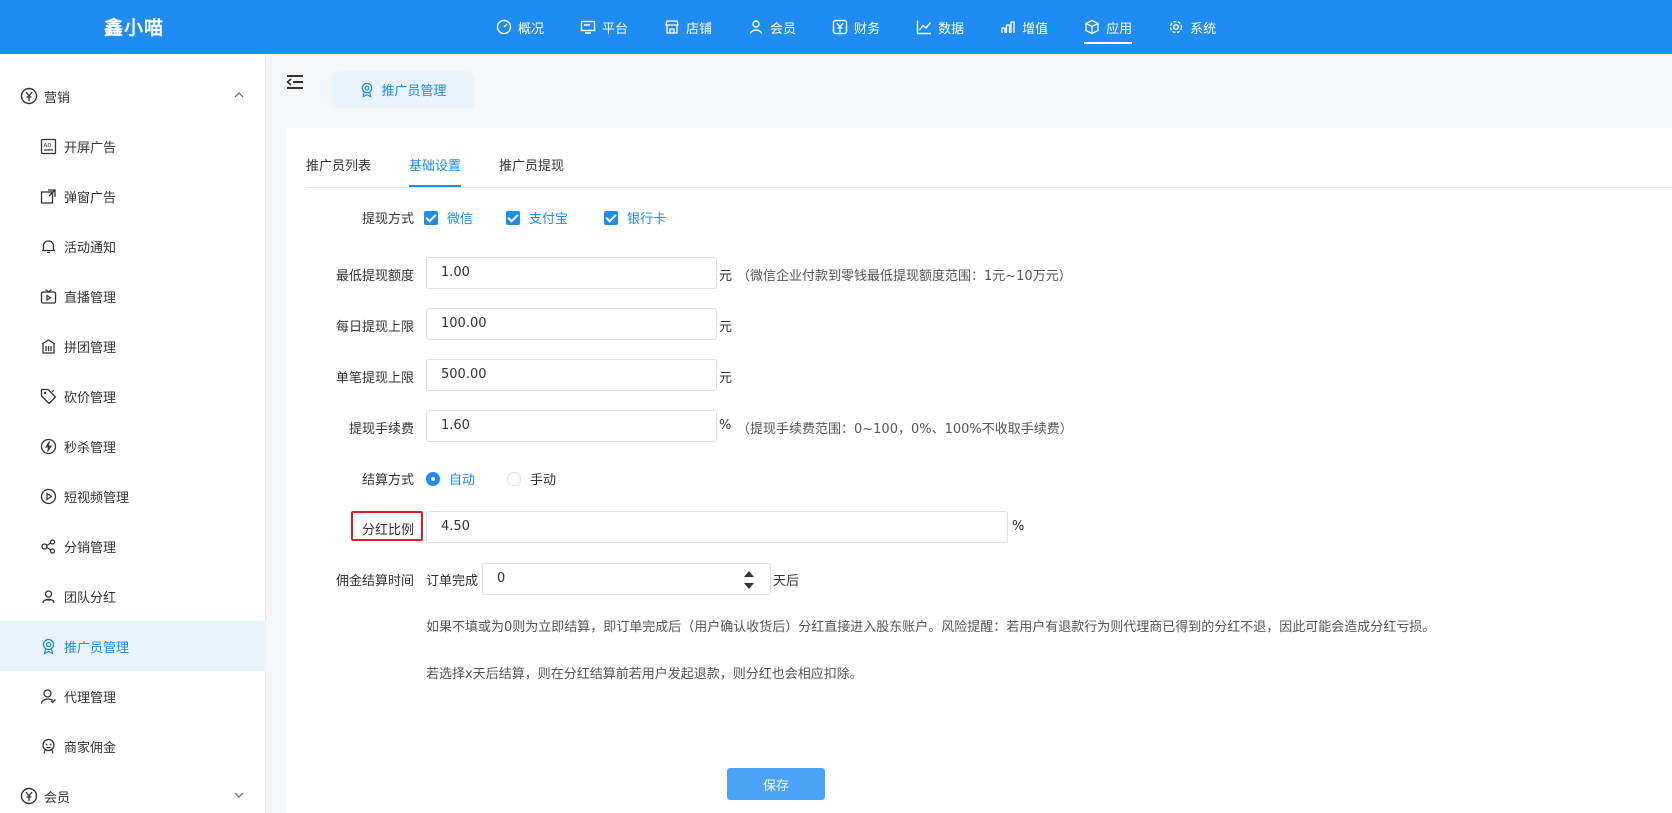  Describe the element at coordinates (57, 798) in the screenshot. I see `sidebar-group-label: 会员` at that location.